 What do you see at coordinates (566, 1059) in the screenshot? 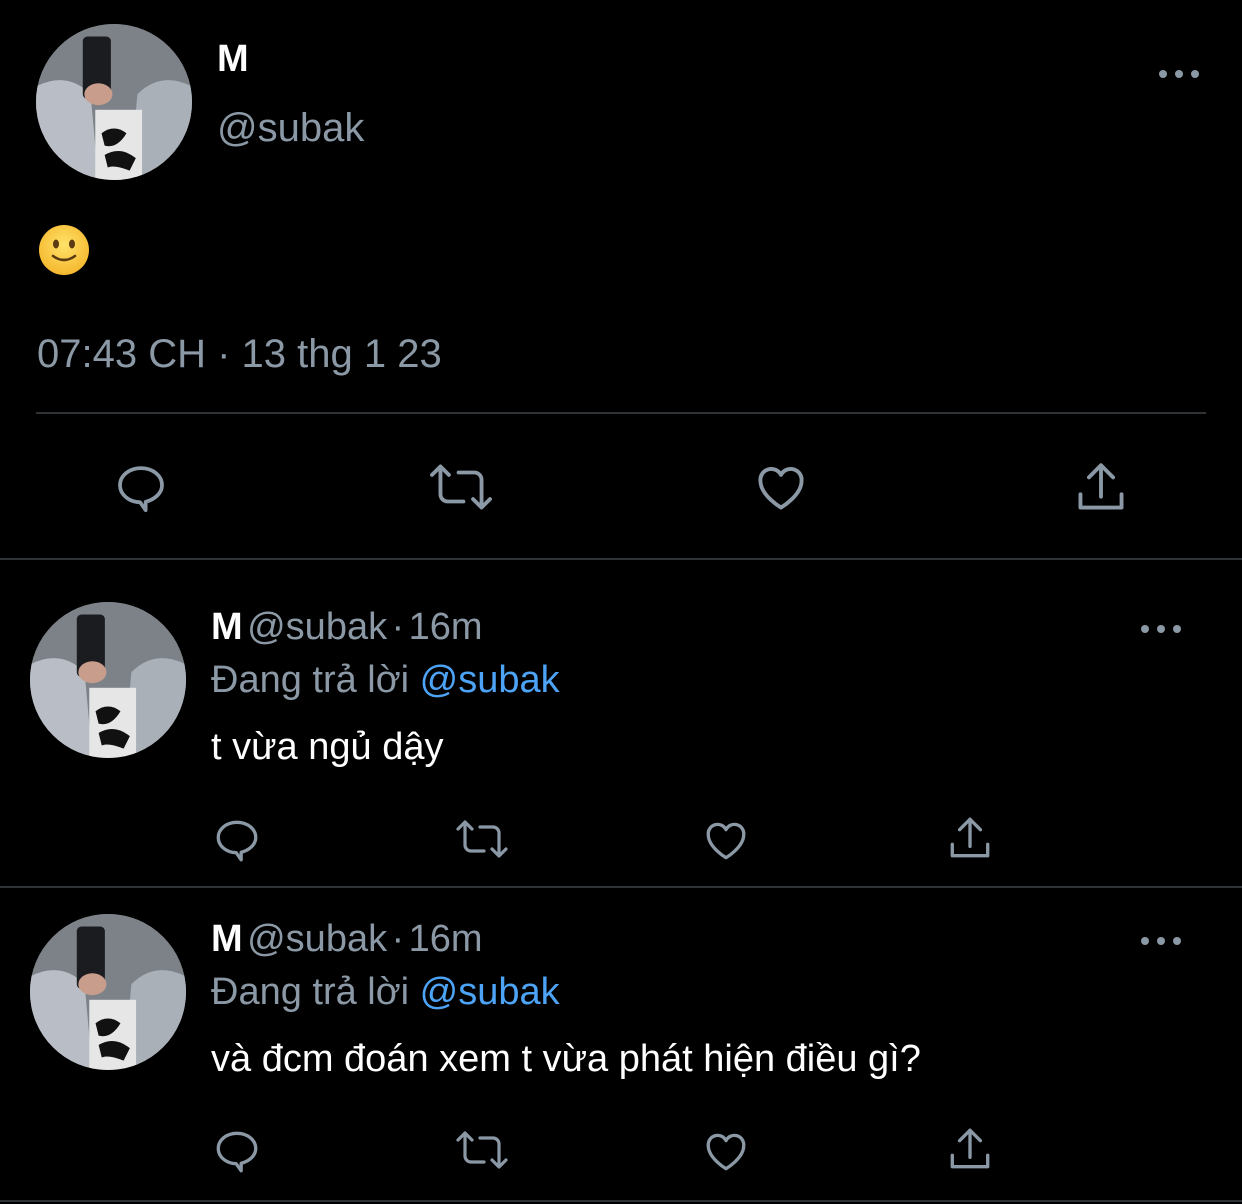
I see `reply-text: và đcm đoán xem t vừa phát hiện điều gì?` at bounding box center [566, 1059].